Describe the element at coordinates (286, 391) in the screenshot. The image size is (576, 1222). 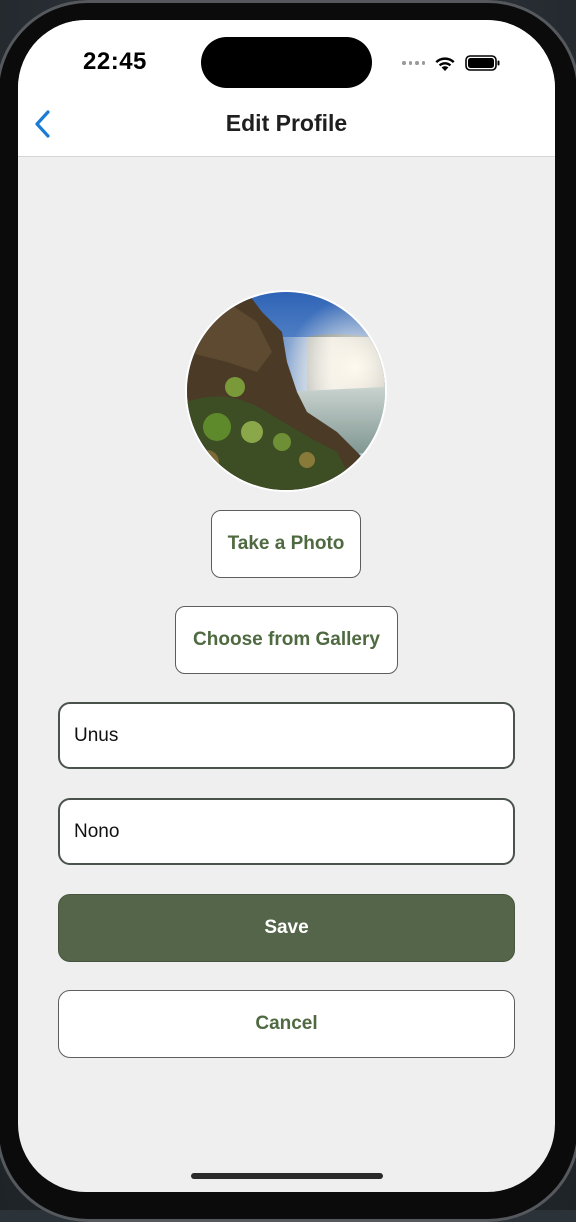
I see `profile-avatar` at that location.